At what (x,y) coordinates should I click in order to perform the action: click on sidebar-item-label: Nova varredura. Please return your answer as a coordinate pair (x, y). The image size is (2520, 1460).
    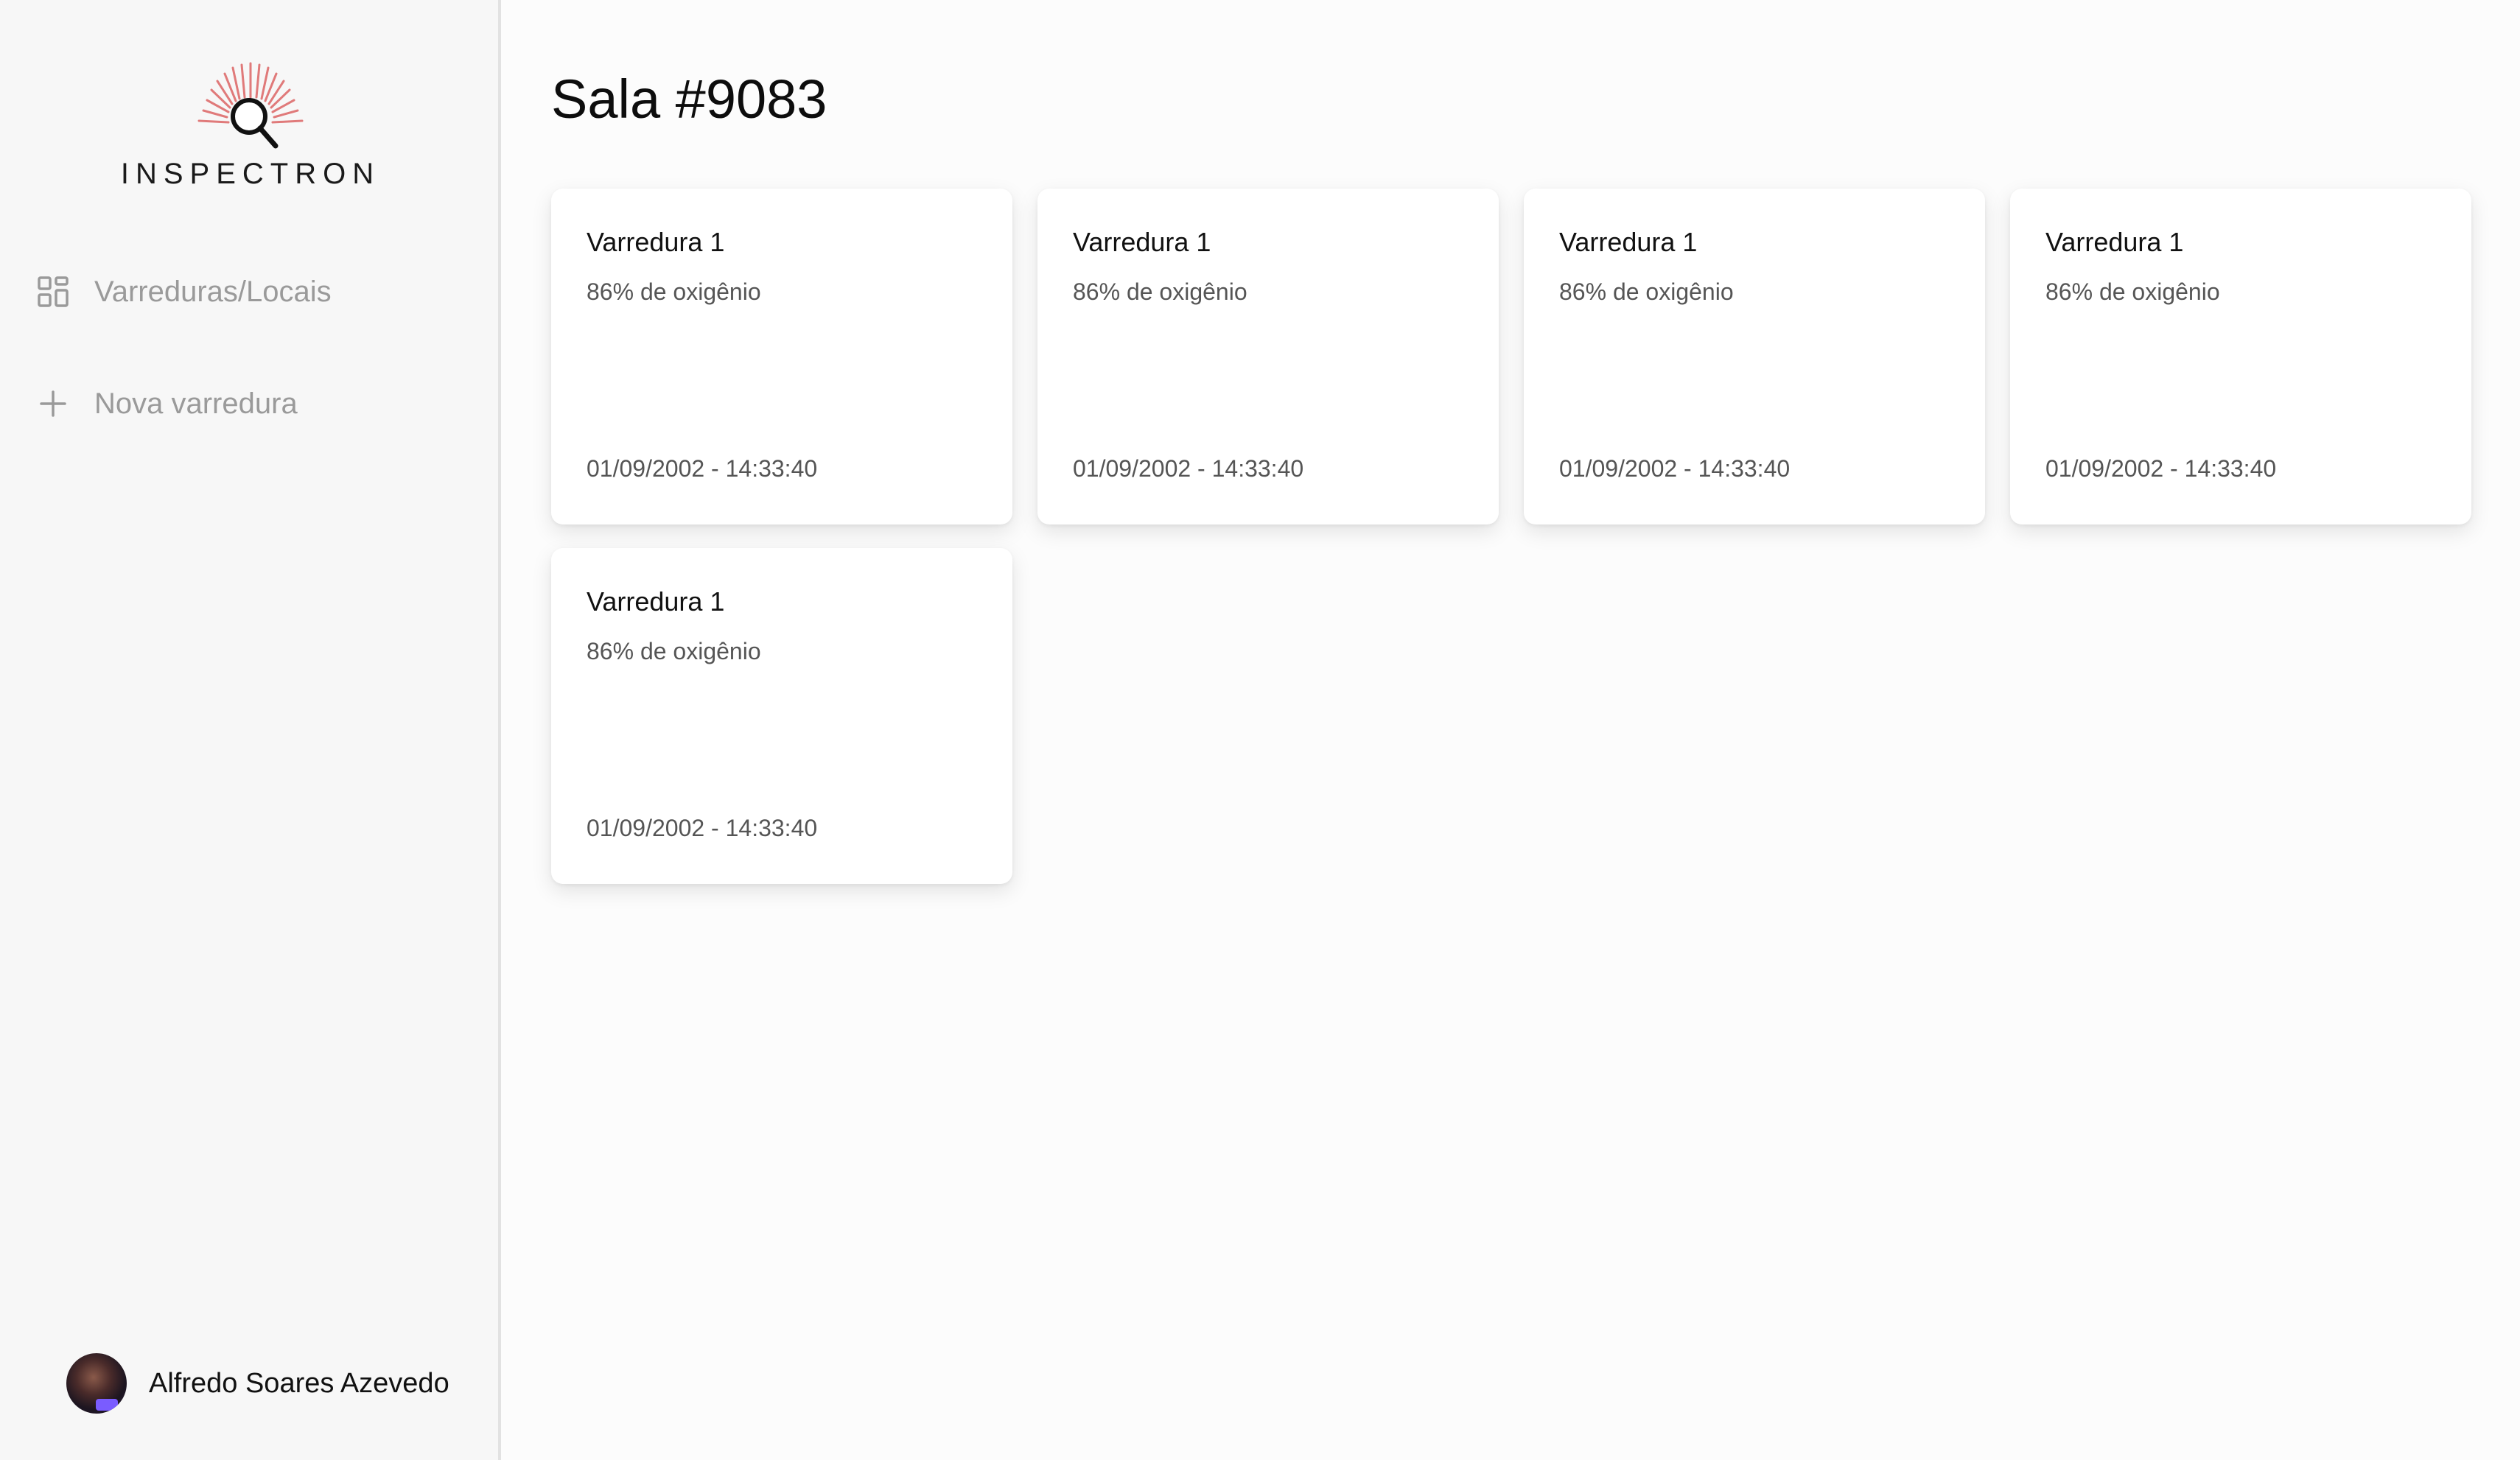
    Looking at the image, I should click on (196, 403).